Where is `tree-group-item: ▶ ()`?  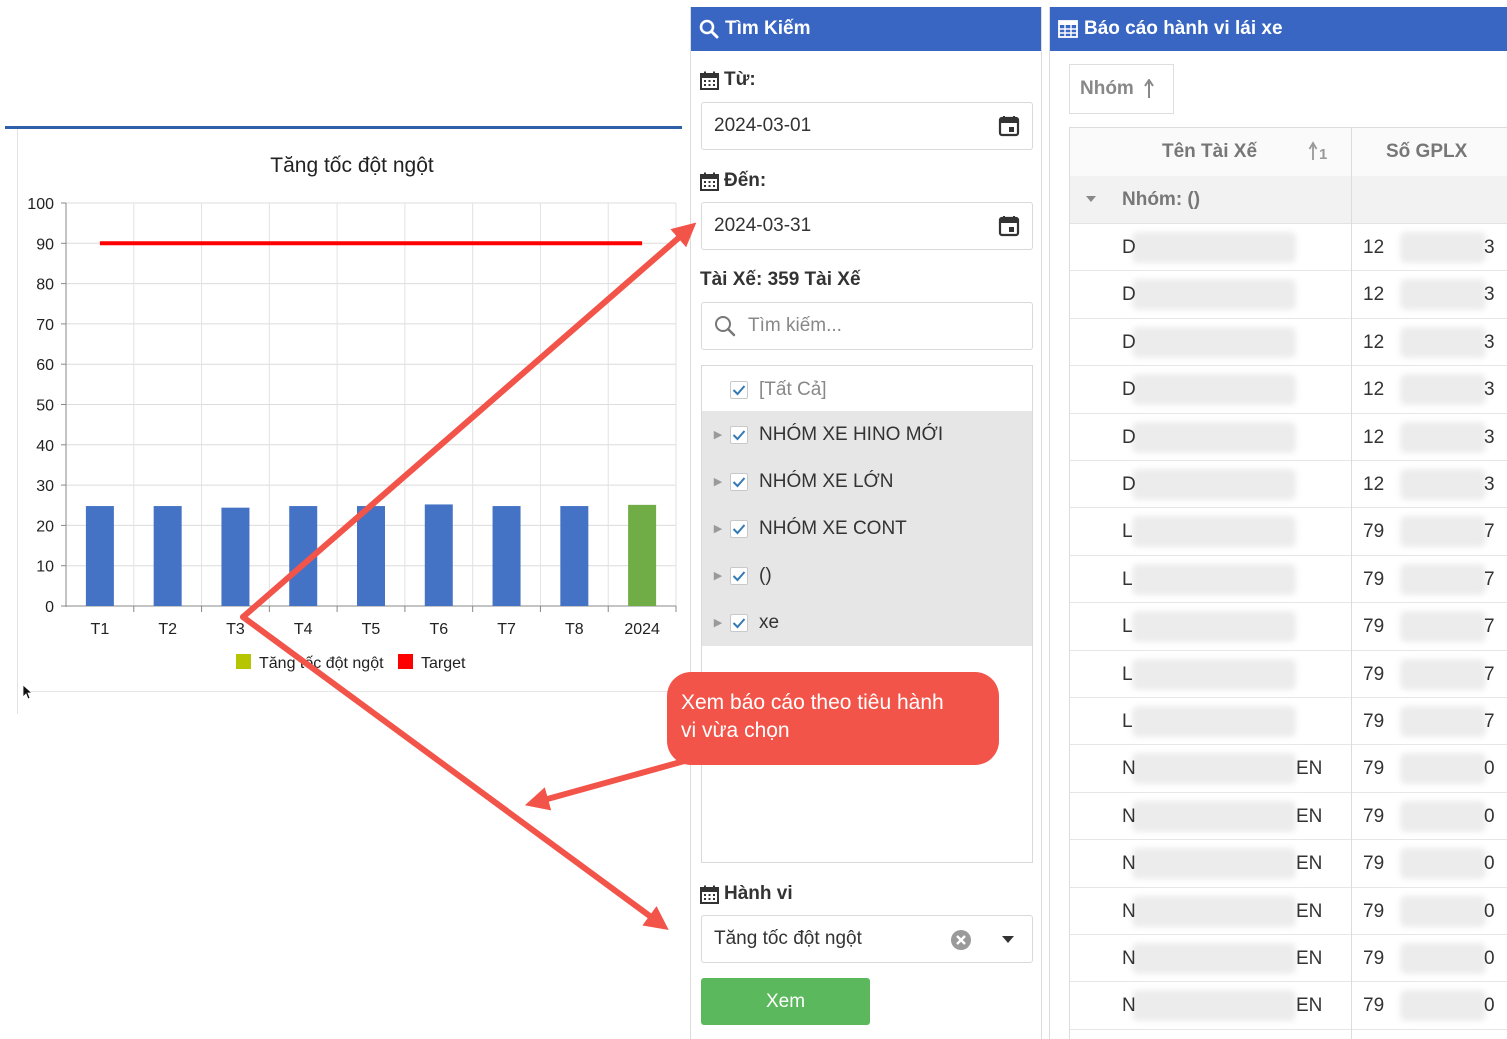 tree-group-item: ▶ () is located at coordinates (867, 575).